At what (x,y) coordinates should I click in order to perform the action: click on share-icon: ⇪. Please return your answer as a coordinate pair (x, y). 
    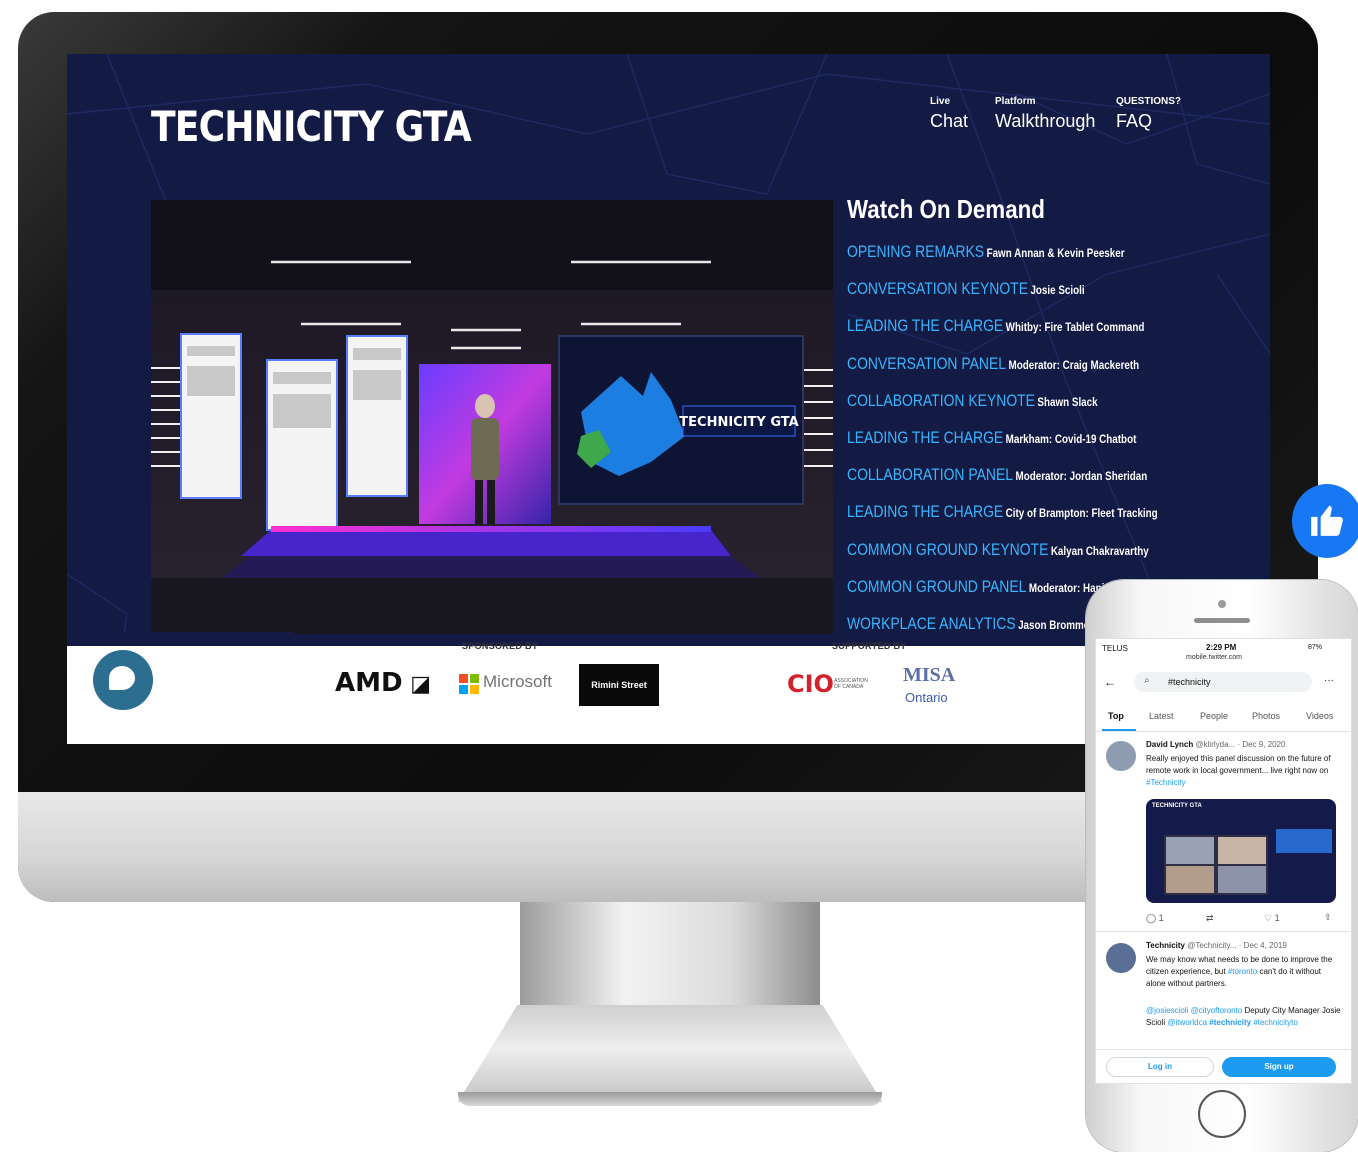
    Looking at the image, I should click on (1328, 917).